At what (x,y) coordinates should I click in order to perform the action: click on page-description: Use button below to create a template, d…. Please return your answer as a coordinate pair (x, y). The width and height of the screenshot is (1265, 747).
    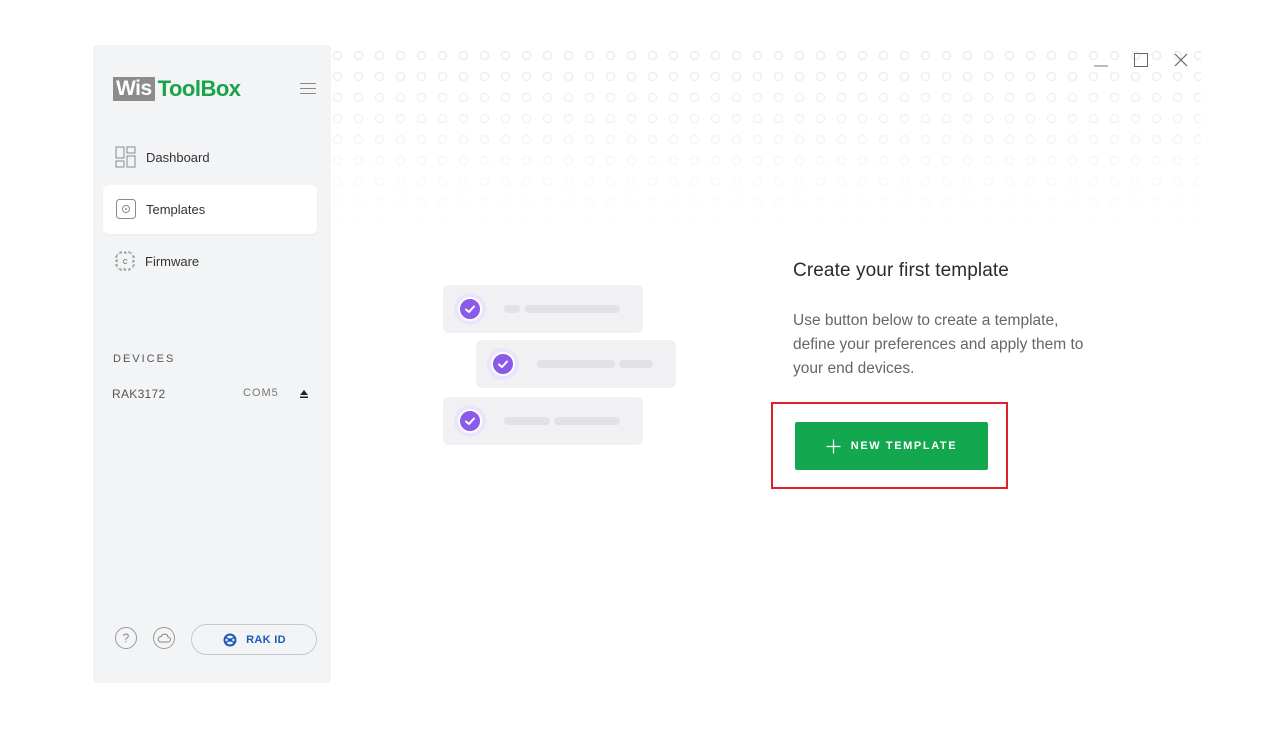
    Looking at the image, I should click on (938, 344).